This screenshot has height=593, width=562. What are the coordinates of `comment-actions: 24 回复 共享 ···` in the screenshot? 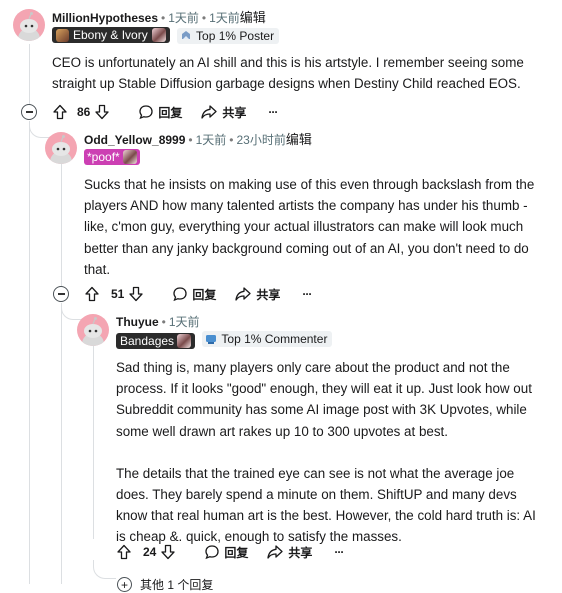 It's located at (238, 552).